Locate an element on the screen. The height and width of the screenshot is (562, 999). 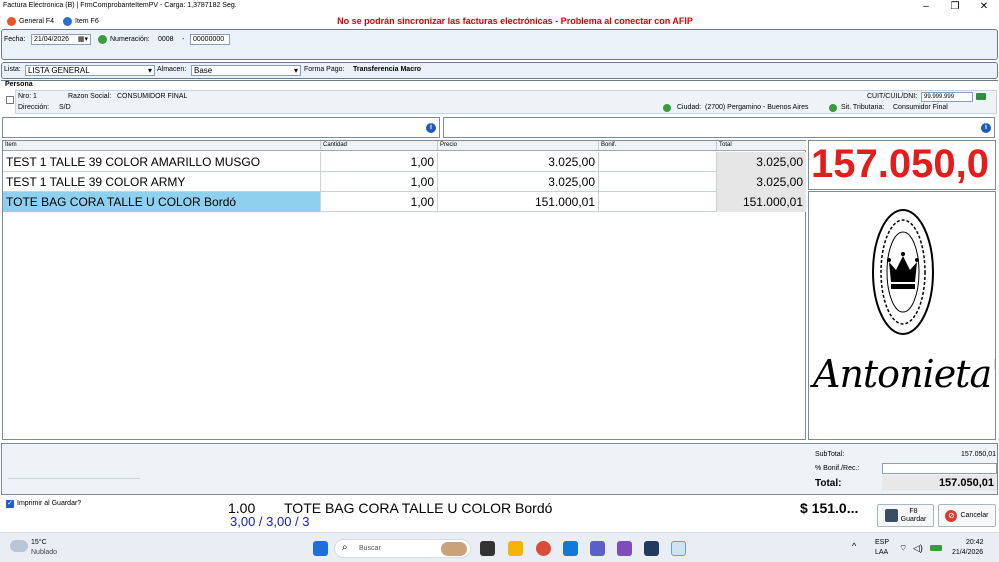
description-search-input: i is located at coordinates (719, 127).